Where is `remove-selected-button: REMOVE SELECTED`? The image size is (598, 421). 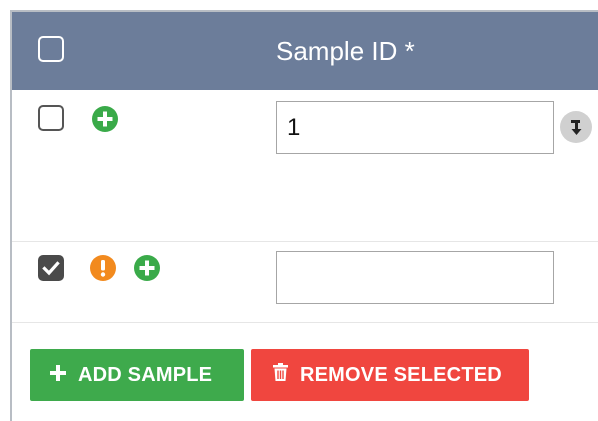 remove-selected-button: REMOVE SELECTED is located at coordinates (390, 375).